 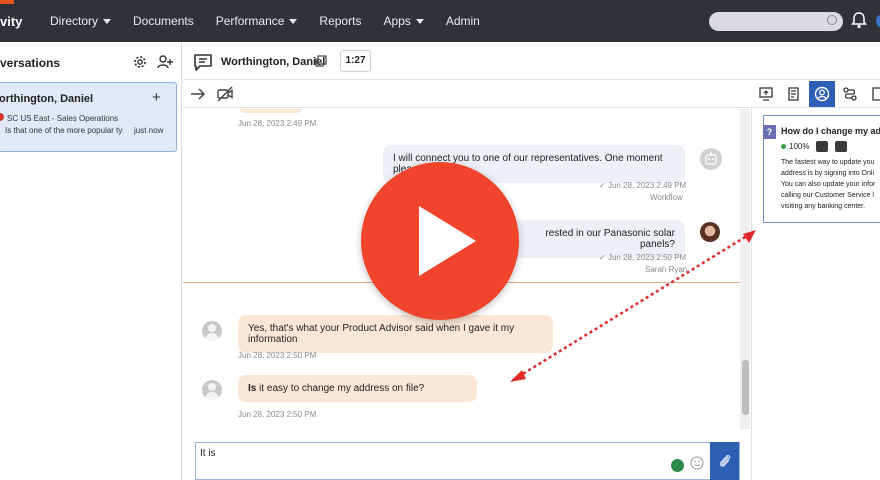 I want to click on emoji-icon, so click(x=697, y=463).